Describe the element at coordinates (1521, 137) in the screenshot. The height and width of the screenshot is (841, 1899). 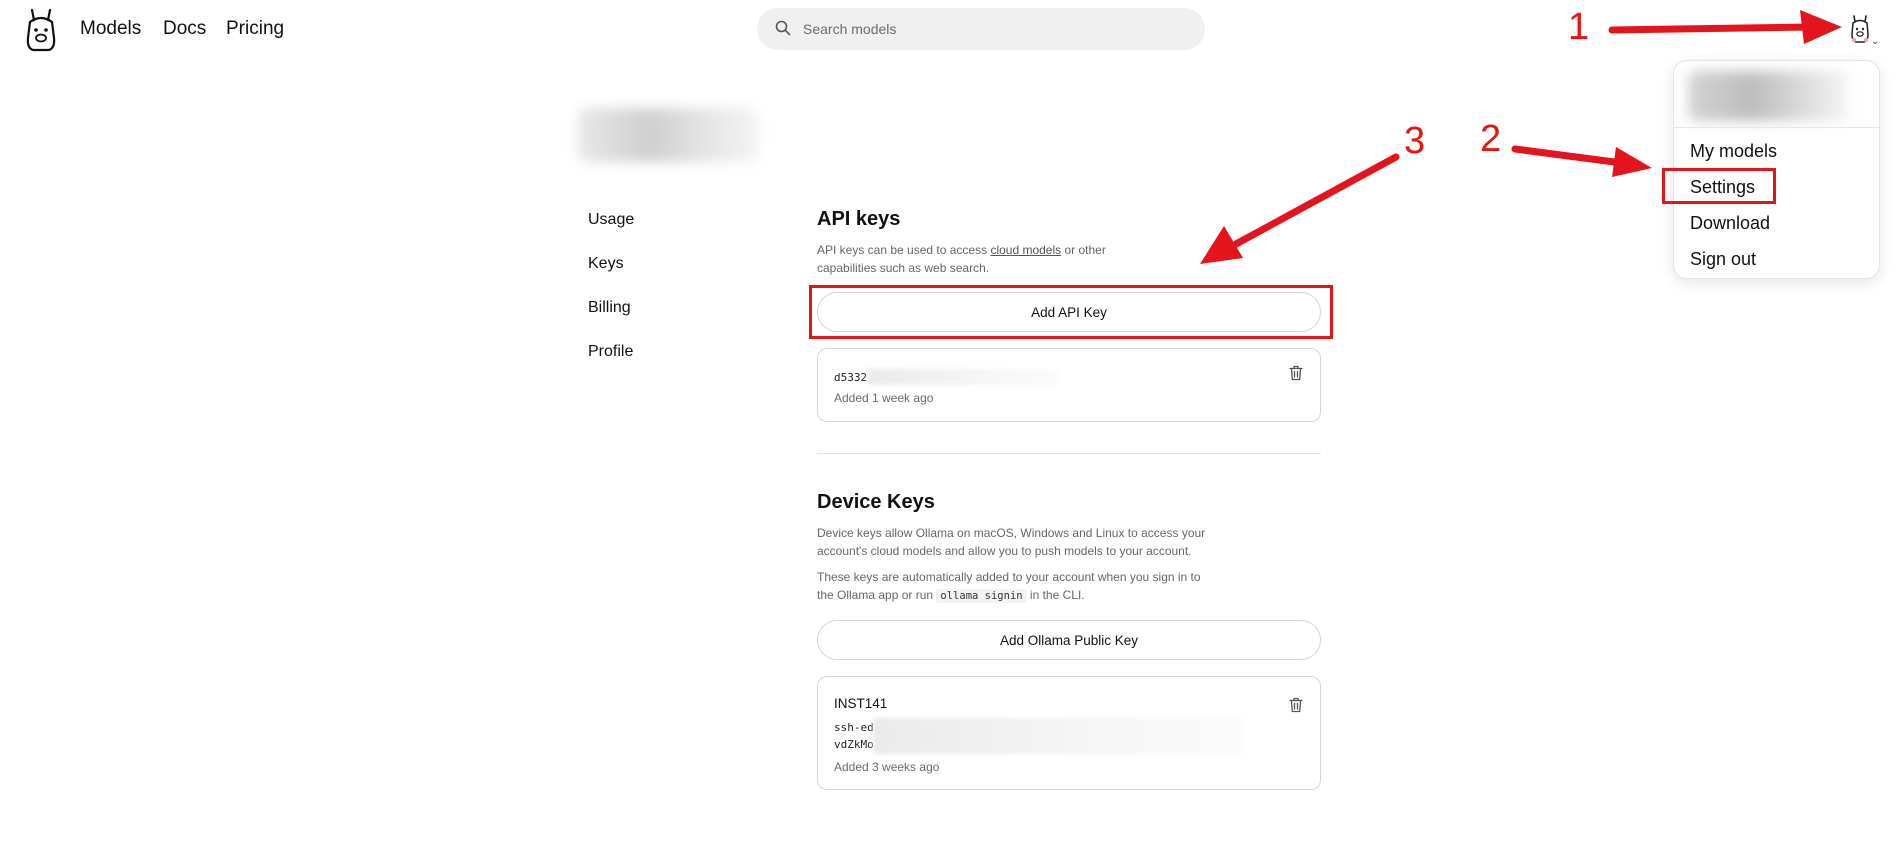
I see `annotation-arrows` at that location.